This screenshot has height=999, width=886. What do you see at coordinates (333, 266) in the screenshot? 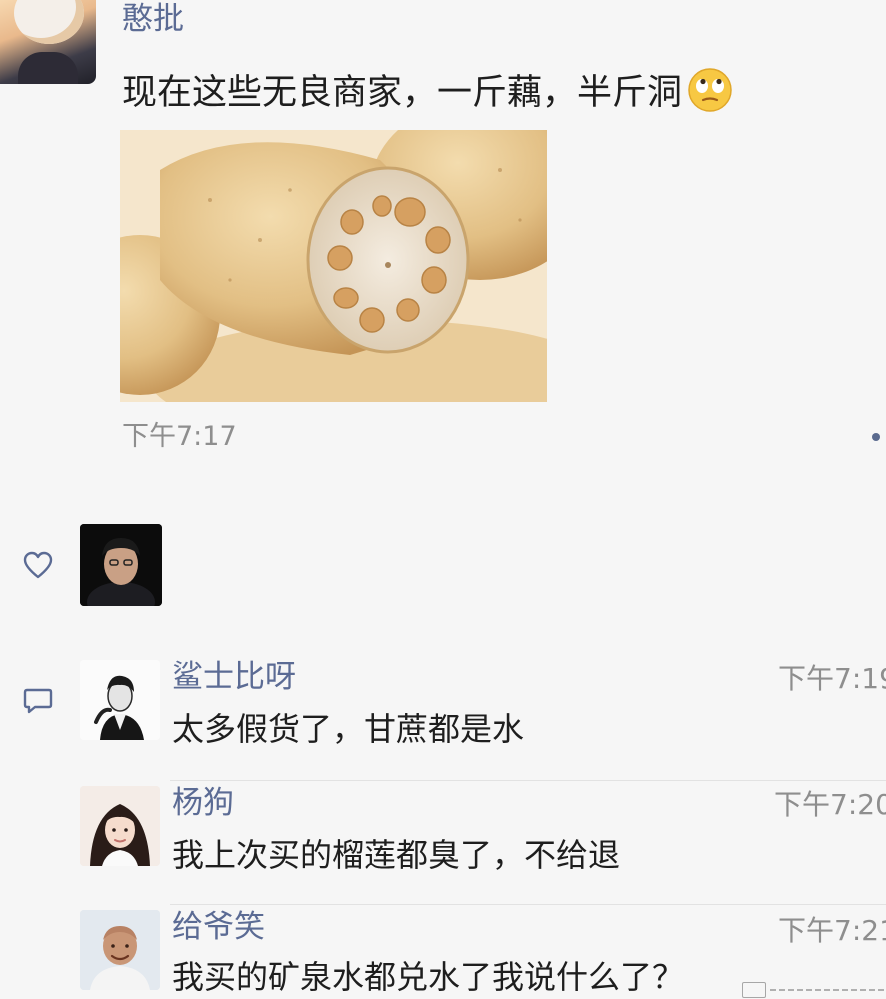
I see `post-image-lotus-root` at bounding box center [333, 266].